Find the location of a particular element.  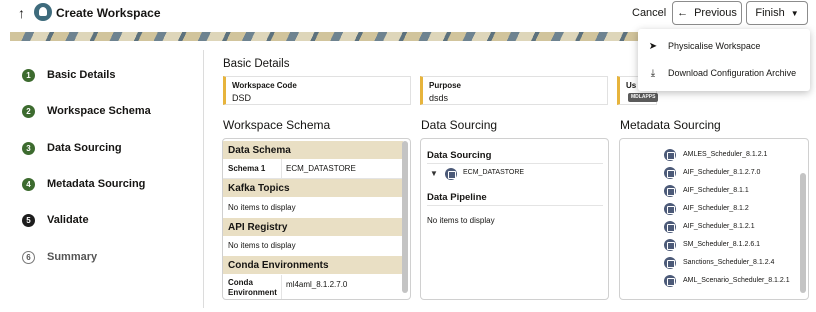

pipeline-empty-text: No items to display is located at coordinates (461, 220).